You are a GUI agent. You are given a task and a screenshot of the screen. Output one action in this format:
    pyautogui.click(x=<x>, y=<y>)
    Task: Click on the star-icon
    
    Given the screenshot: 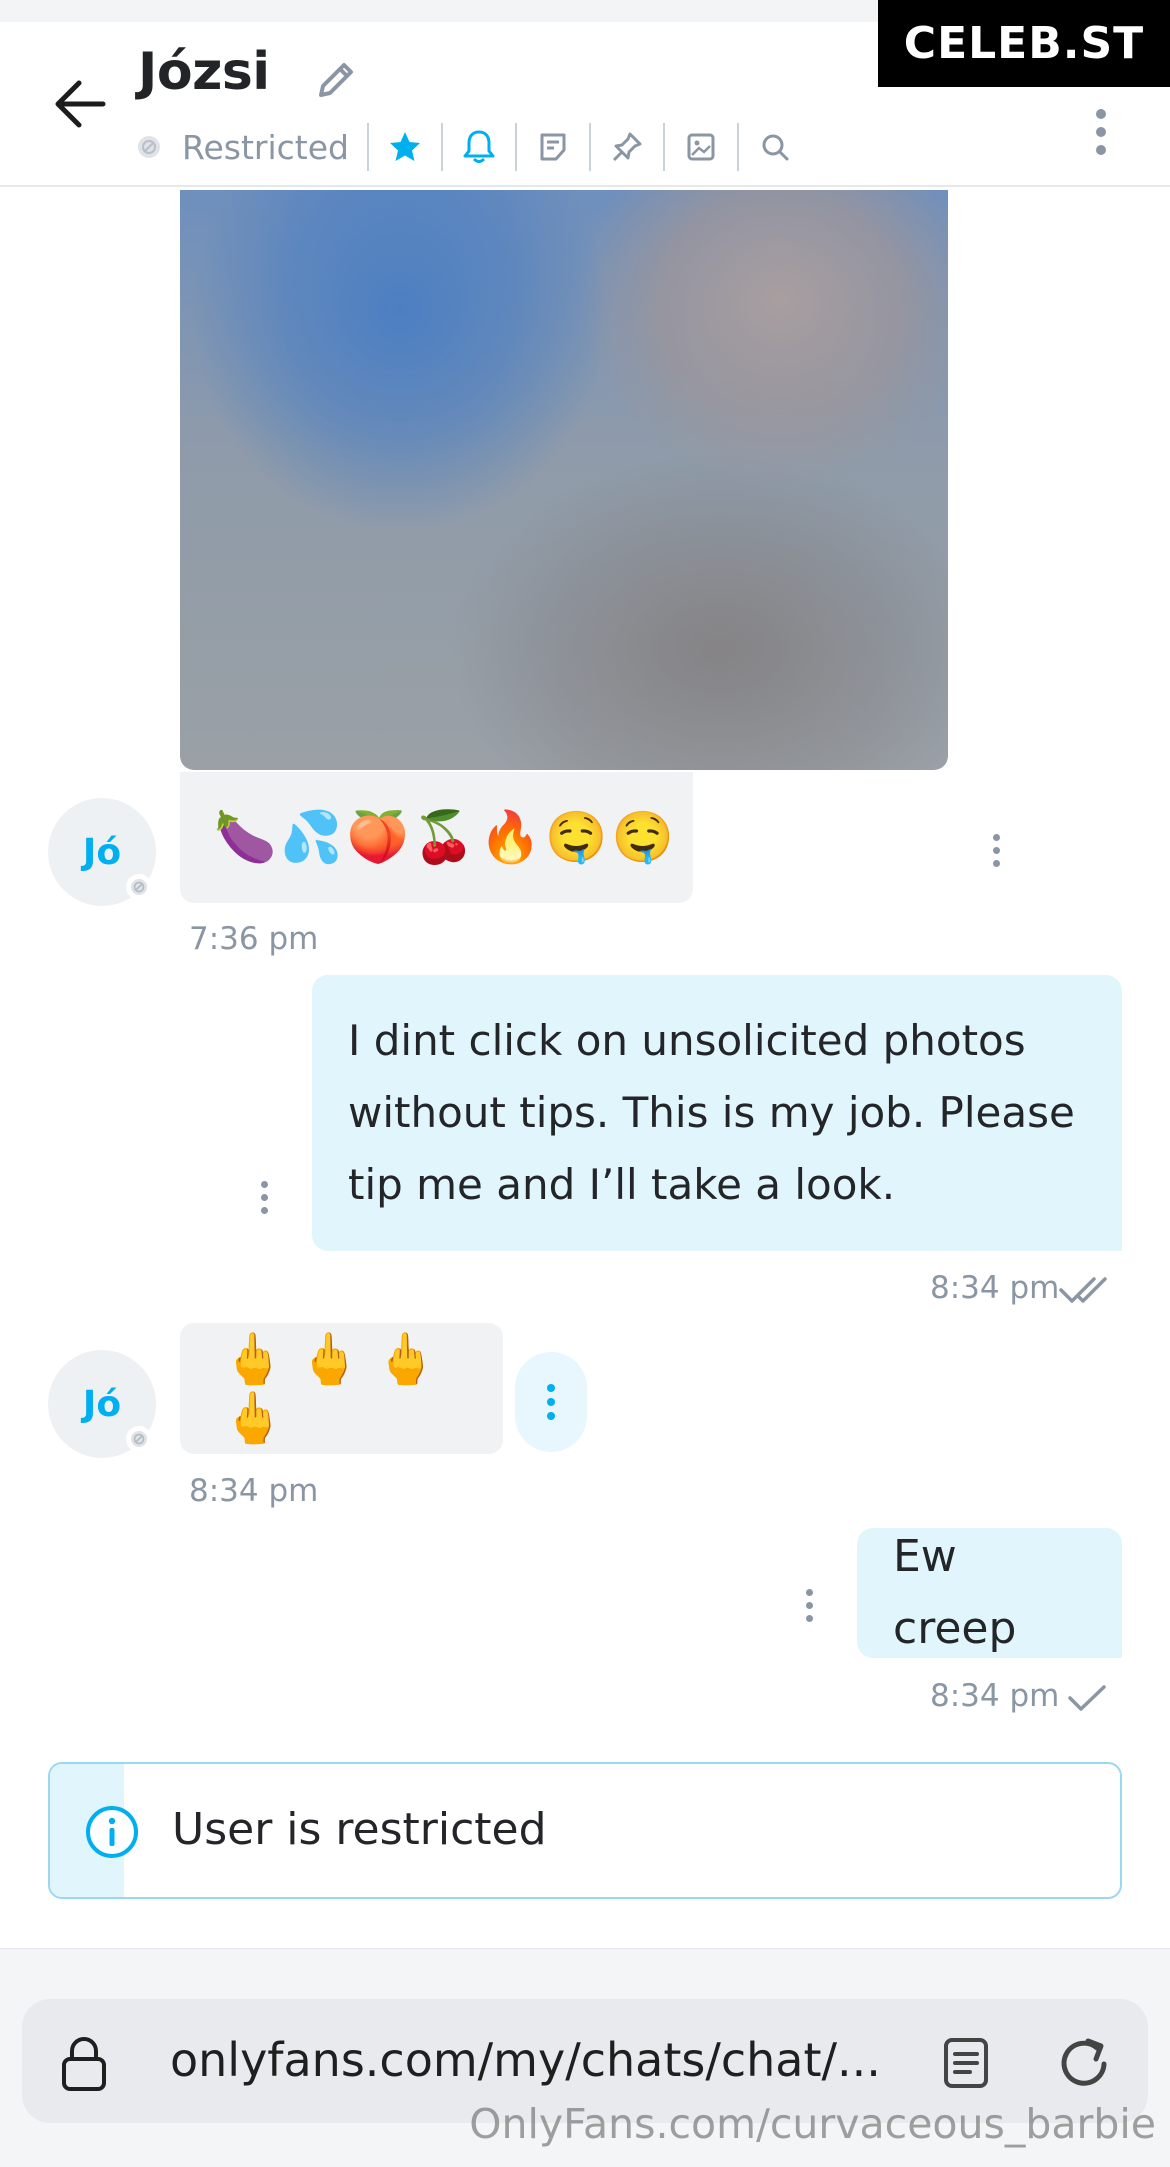 What is the action you would take?
    pyautogui.click(x=405, y=147)
    